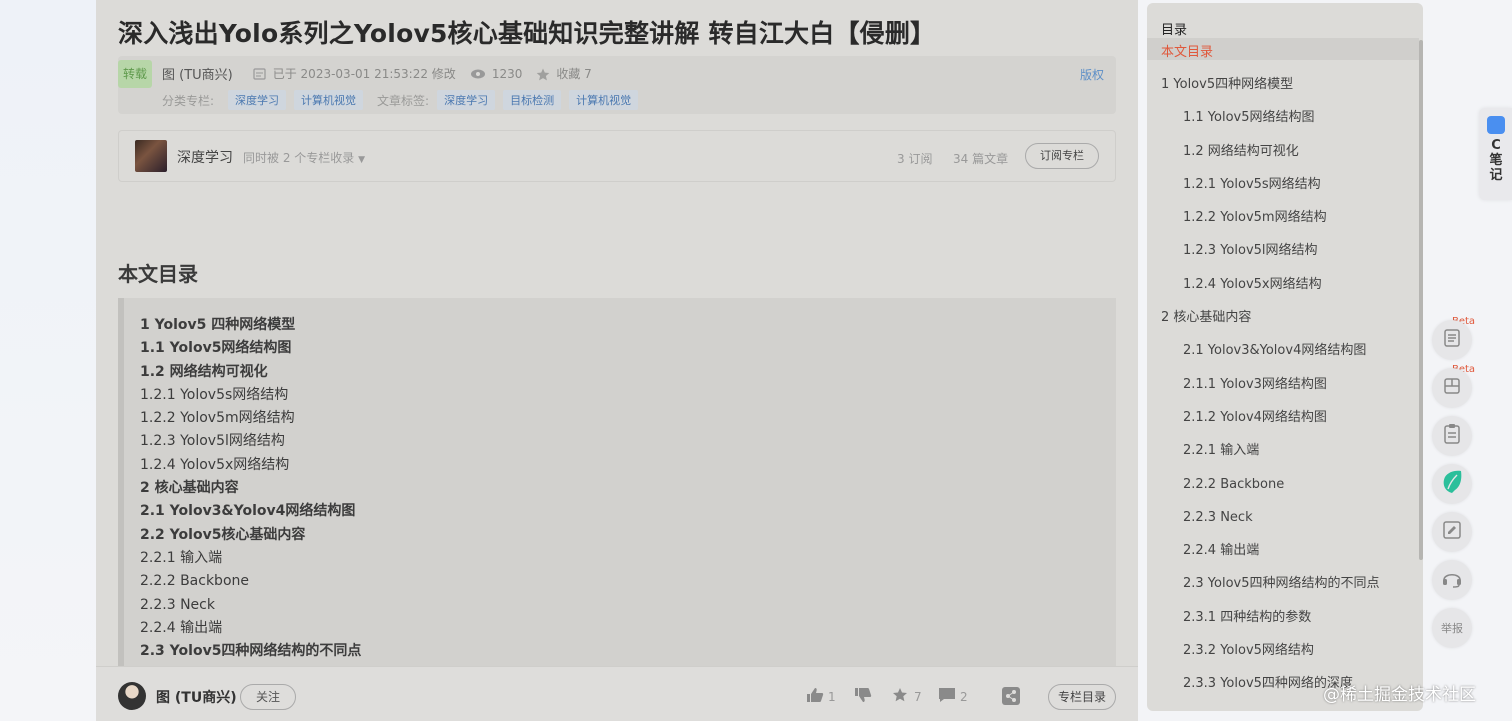 Image resolution: width=1512 pixels, height=721 pixels. What do you see at coordinates (151, 156) in the screenshot?
I see `column-thumbnail` at bounding box center [151, 156].